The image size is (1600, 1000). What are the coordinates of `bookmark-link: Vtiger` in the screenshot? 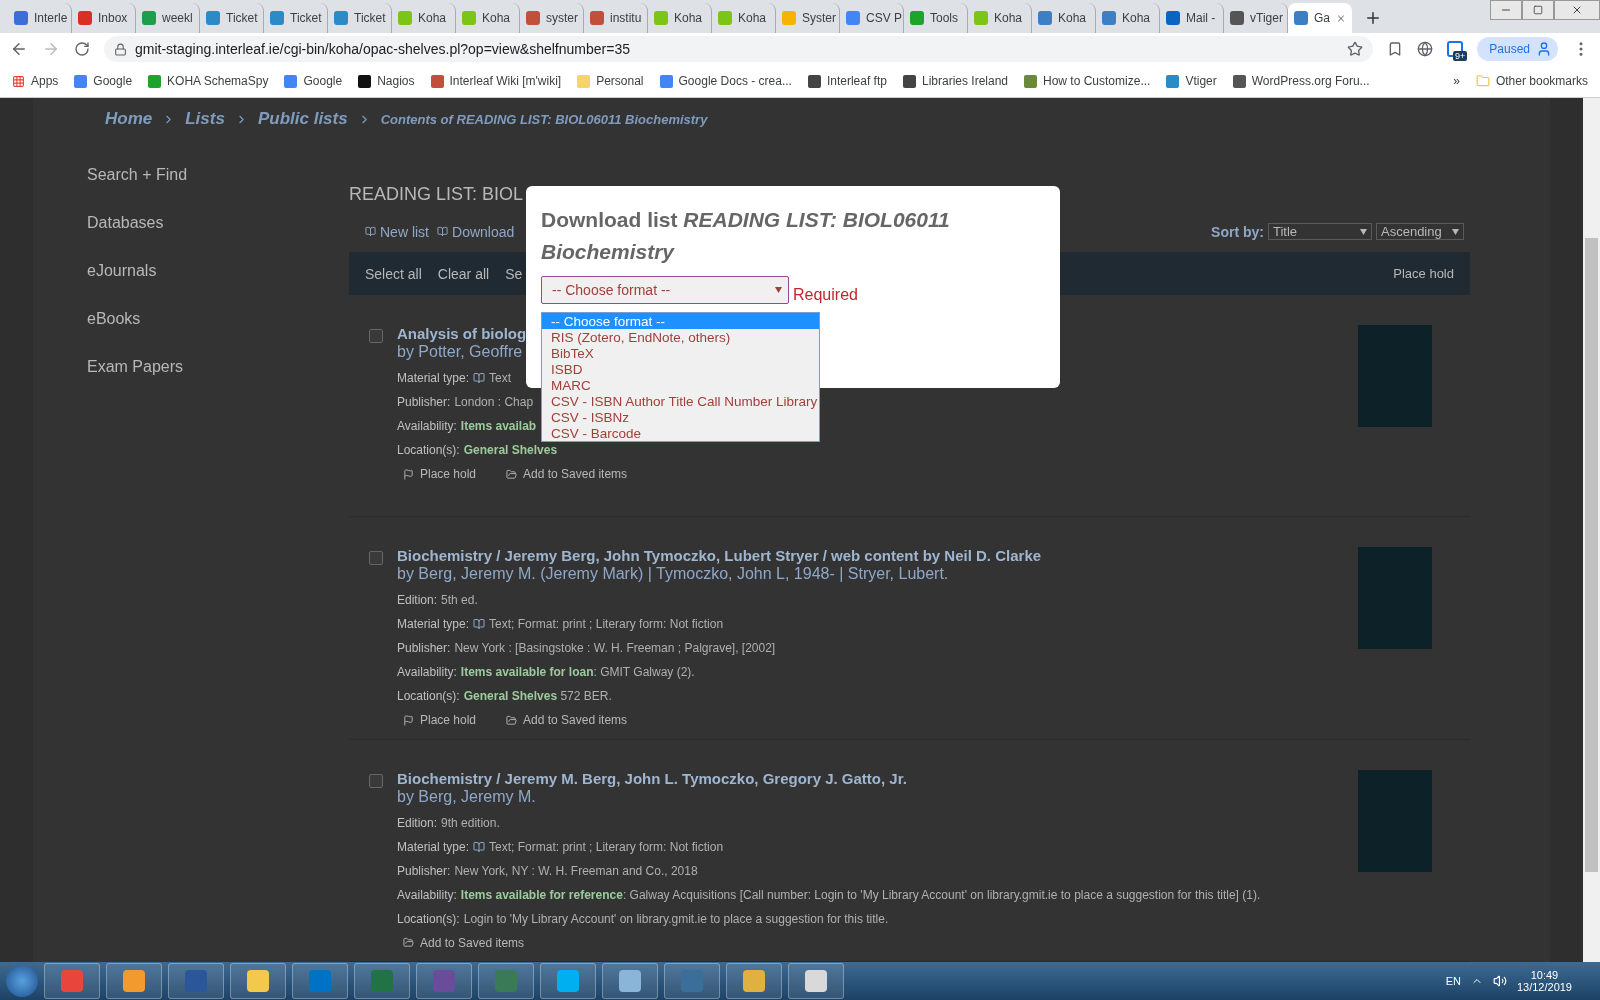 It's located at (1191, 81).